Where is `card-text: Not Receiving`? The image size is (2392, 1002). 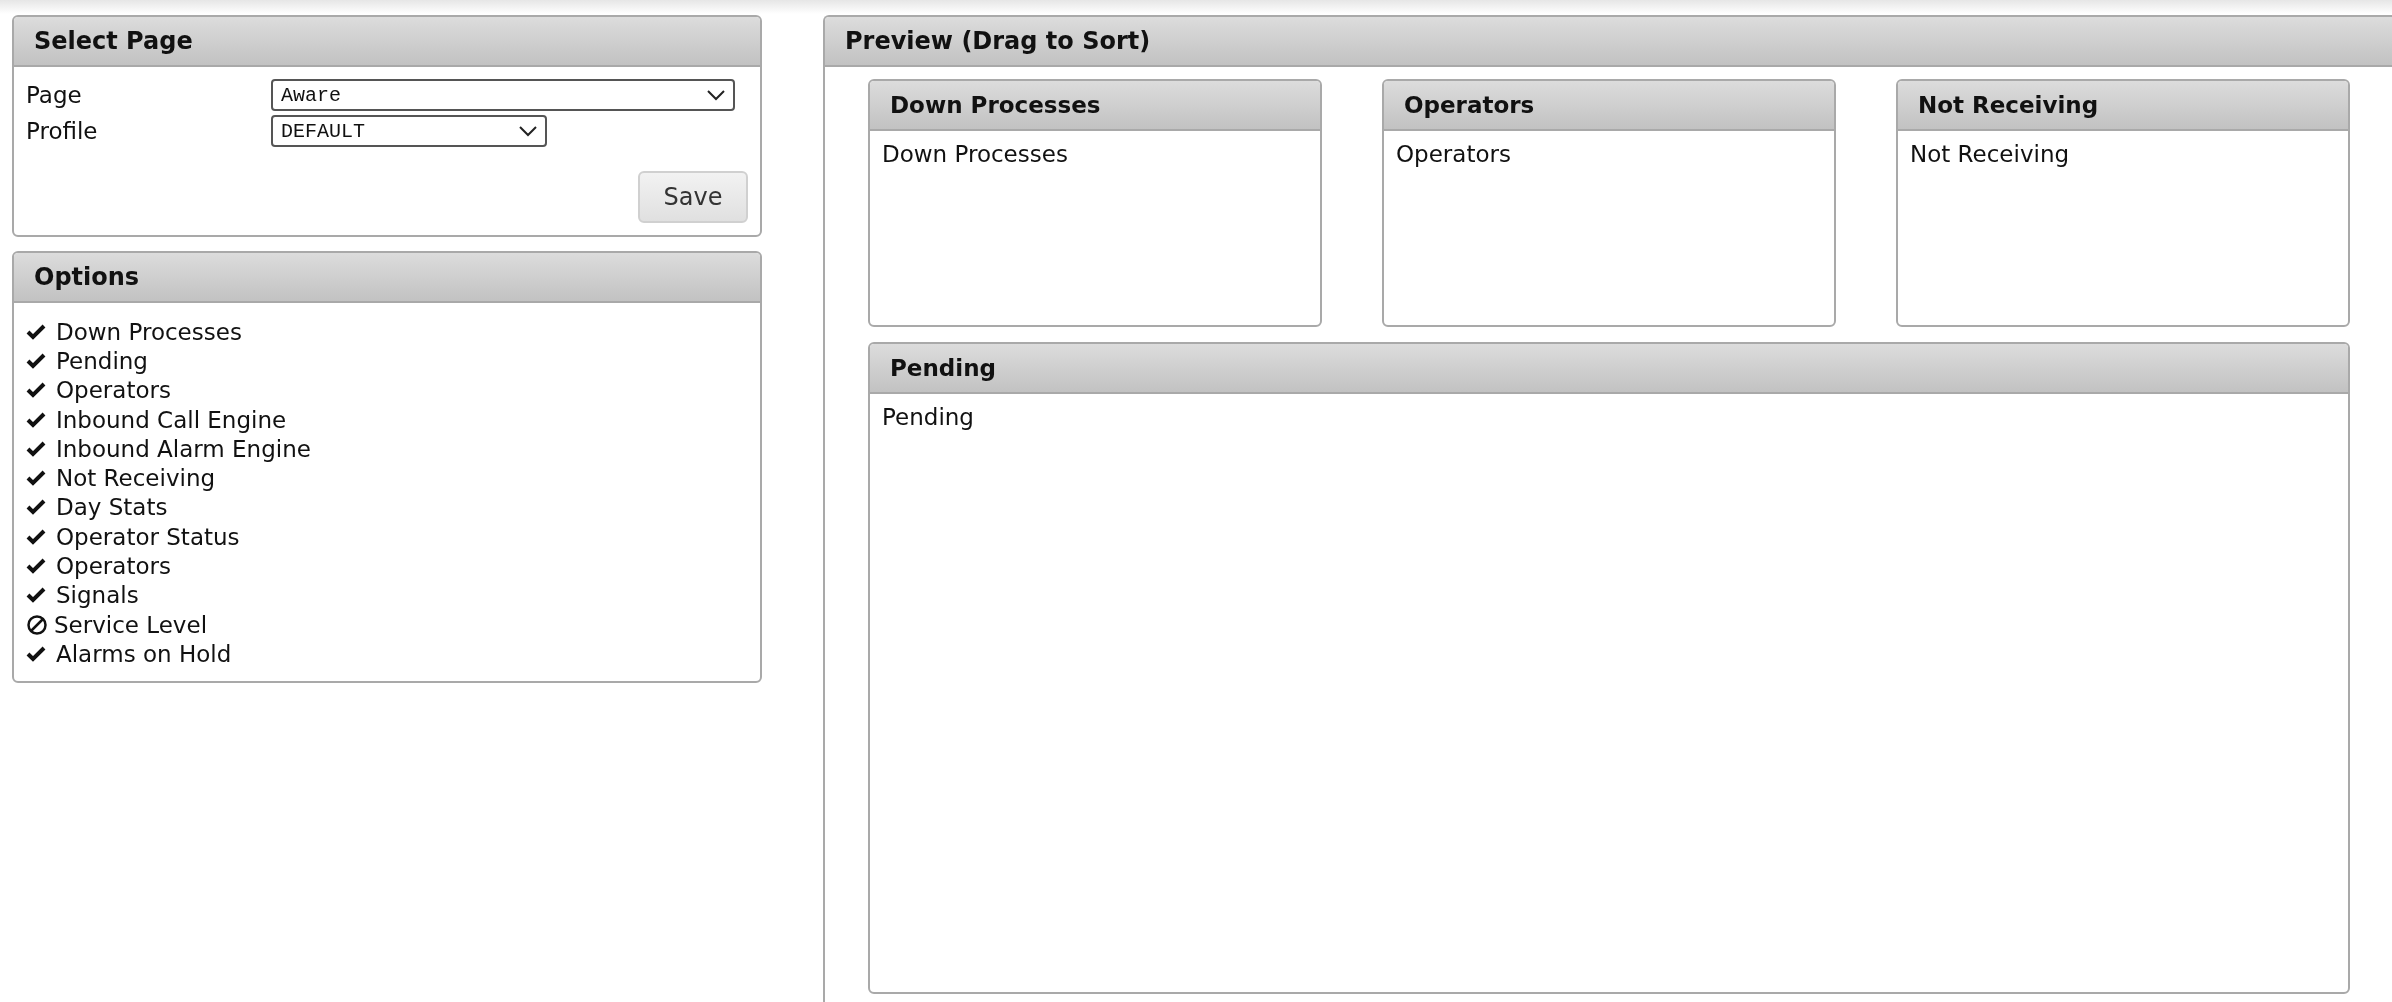
card-text: Not Receiving is located at coordinates (1990, 154).